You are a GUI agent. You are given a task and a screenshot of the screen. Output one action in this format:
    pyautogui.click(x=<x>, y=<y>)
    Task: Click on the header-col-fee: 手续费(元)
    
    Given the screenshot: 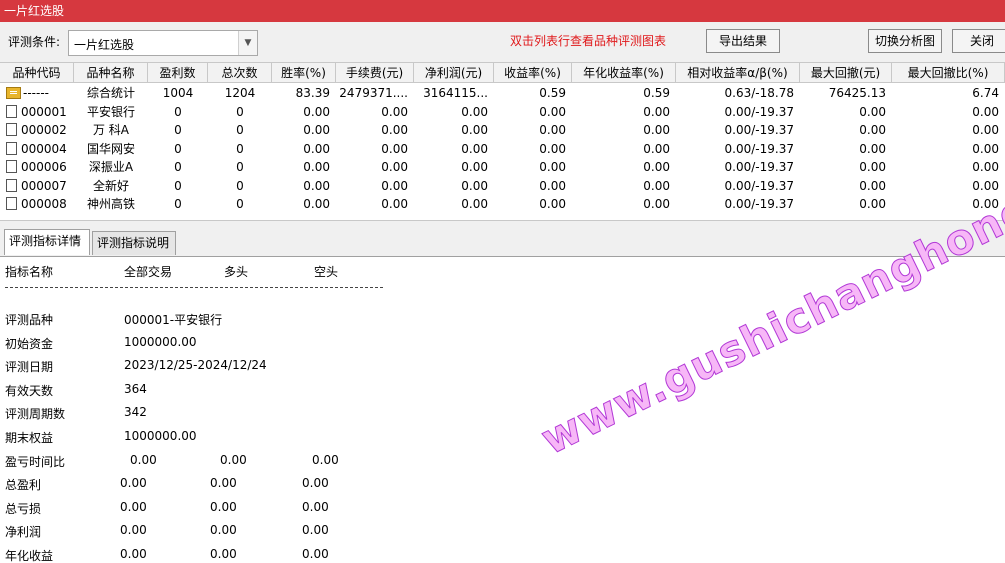 What is the action you would take?
    pyautogui.click(x=375, y=73)
    